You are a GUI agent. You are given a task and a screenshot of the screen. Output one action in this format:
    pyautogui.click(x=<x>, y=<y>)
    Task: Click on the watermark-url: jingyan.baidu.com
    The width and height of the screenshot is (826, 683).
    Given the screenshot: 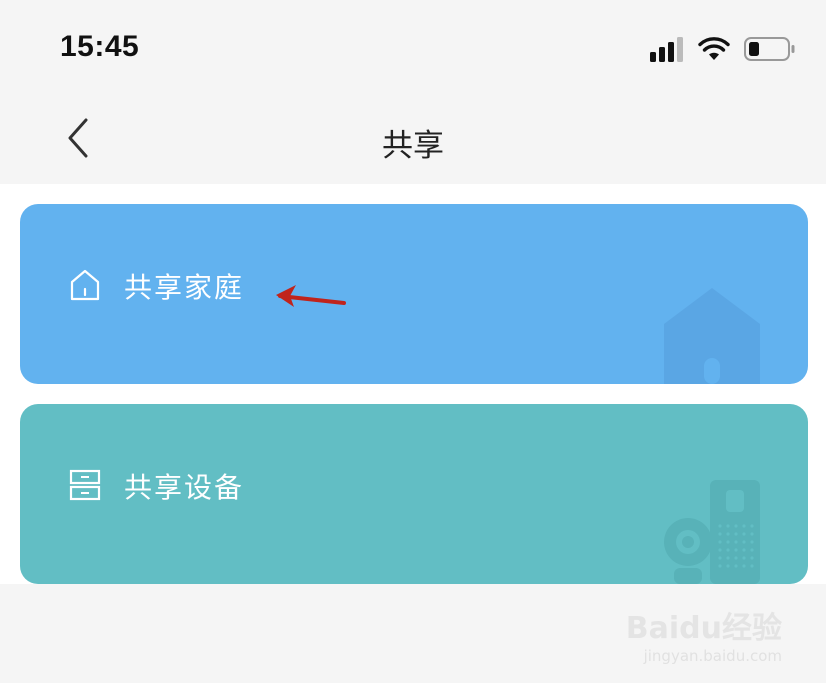 What is the action you would take?
    pyautogui.click(x=712, y=656)
    